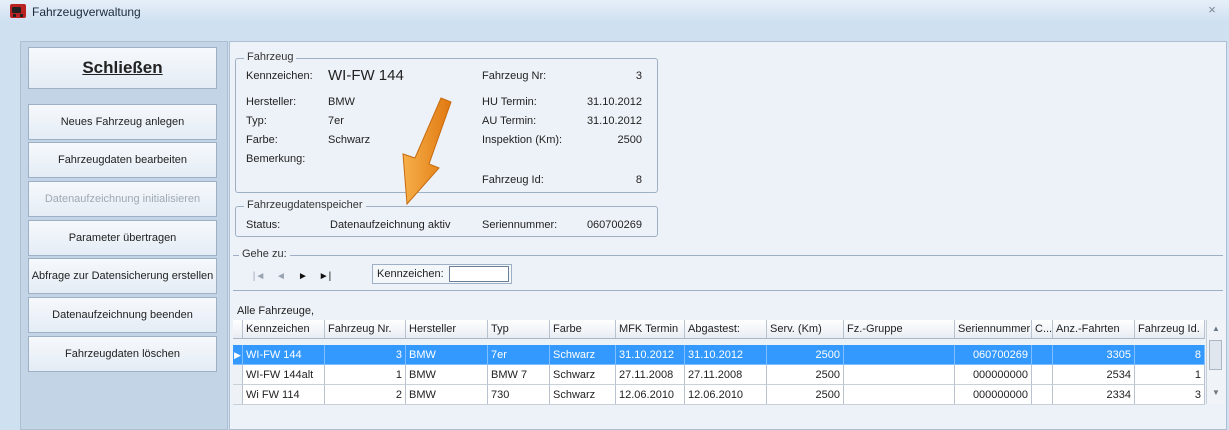 Image resolution: width=1229 pixels, height=430 pixels. What do you see at coordinates (1216, 392) in the screenshot?
I see `scroll-down-icon: ▼` at bounding box center [1216, 392].